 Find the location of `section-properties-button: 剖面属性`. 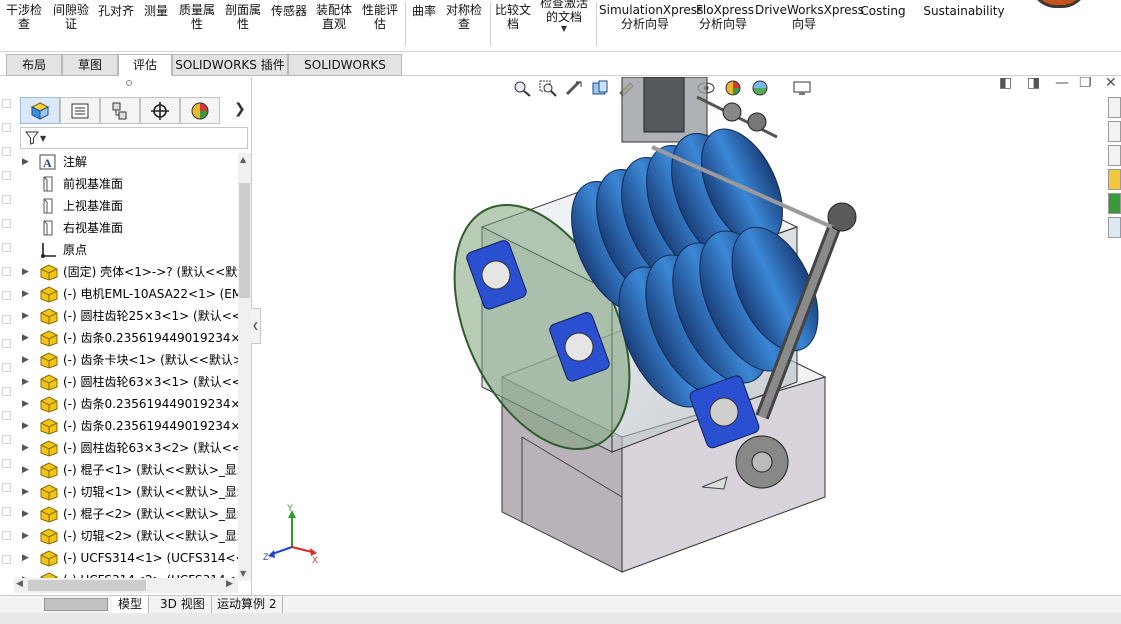

section-properties-button: 剖面属性 is located at coordinates (243, 23).